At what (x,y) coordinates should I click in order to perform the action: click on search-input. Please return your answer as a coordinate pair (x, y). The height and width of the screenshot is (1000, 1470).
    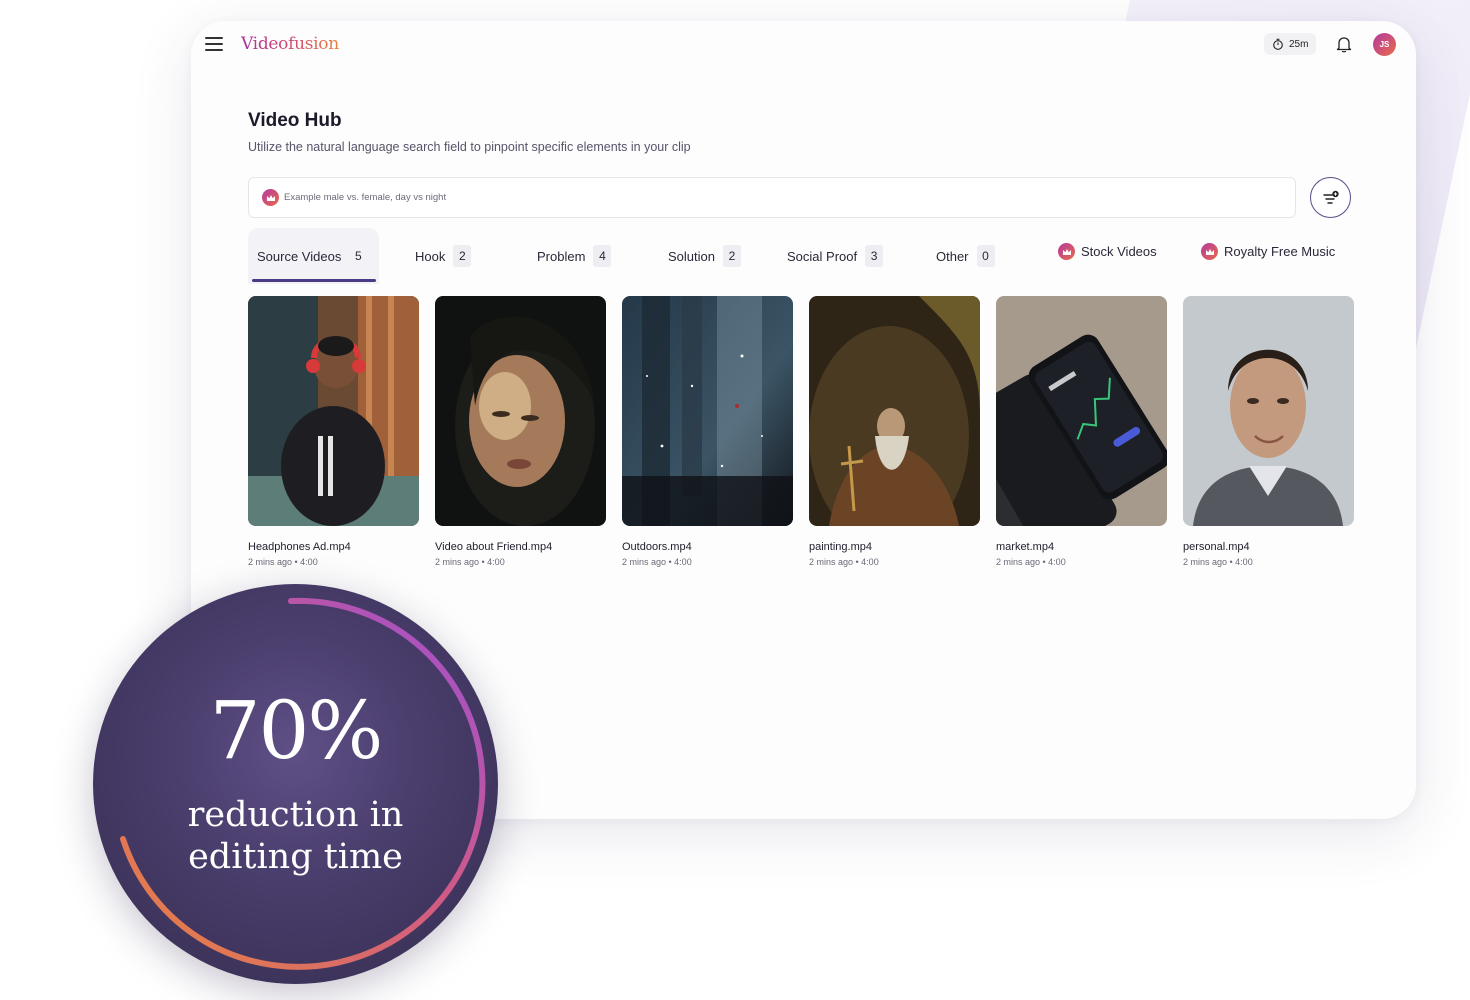
    Looking at the image, I should click on (734, 197).